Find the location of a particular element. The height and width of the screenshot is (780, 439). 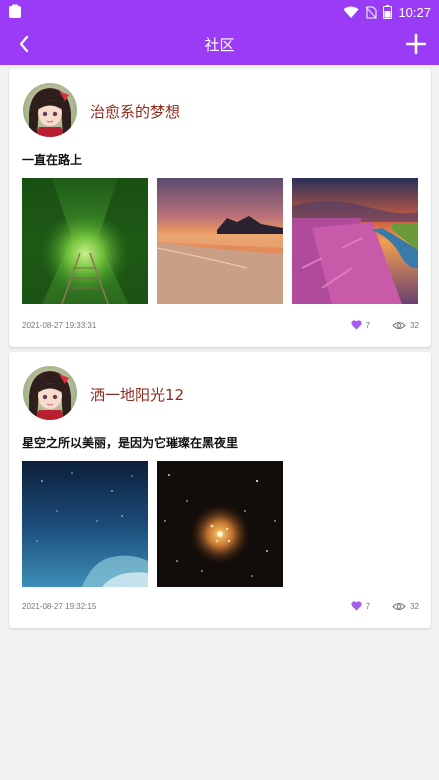

flower-coast-photo is located at coordinates (355, 241).